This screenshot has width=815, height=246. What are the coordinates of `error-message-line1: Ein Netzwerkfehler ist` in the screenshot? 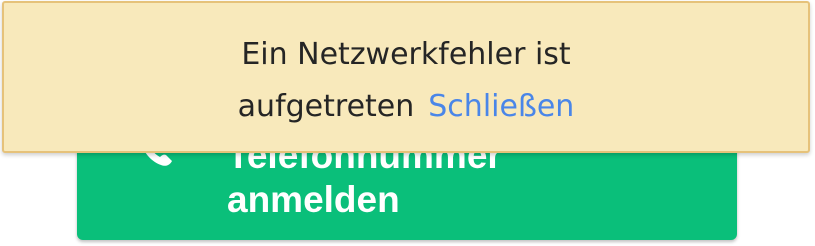 It's located at (406, 54).